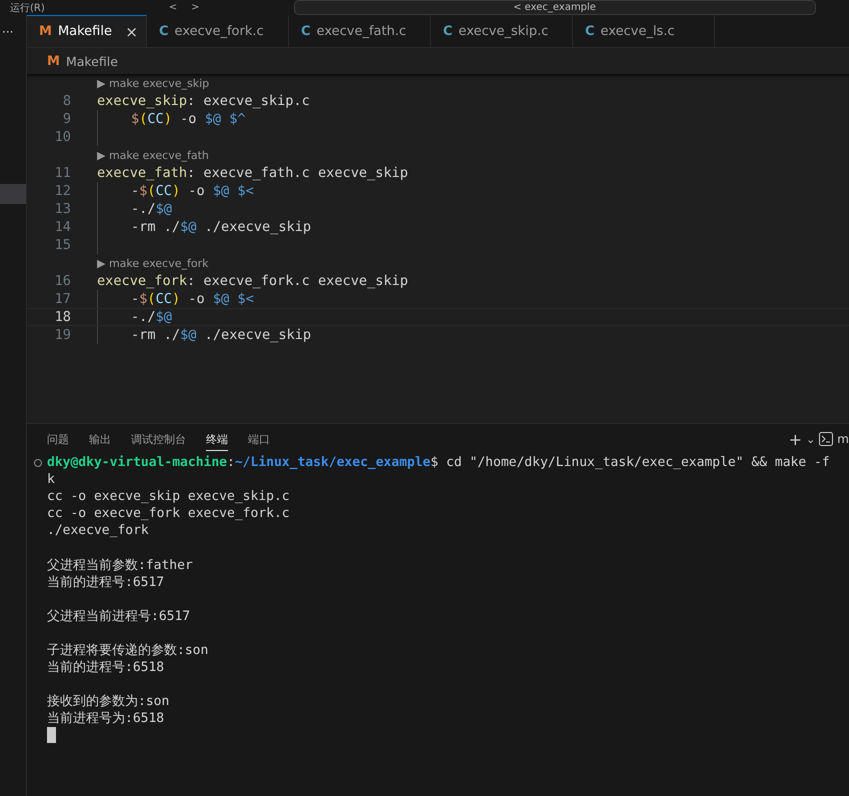 The width and height of the screenshot is (849, 796). What do you see at coordinates (438, 462) in the screenshot?
I see `terminal-line: dky@dky-virtual-machine:~/Linux_task/exec_example$ cd "/home/dky/Linux_task/exec_example" && make -f` at bounding box center [438, 462].